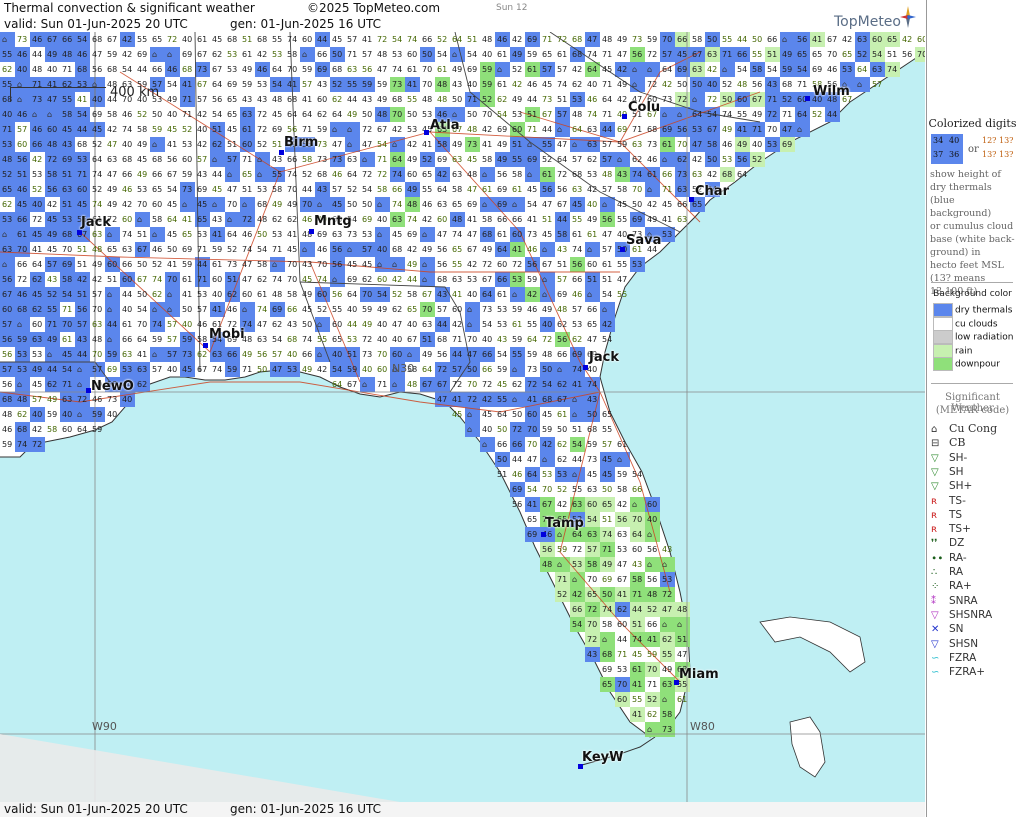 This screenshot has width=1017, height=817. What do you see at coordinates (951, 585) in the screenshot?
I see `sigwx-item: ⁘ RA+` at bounding box center [951, 585].